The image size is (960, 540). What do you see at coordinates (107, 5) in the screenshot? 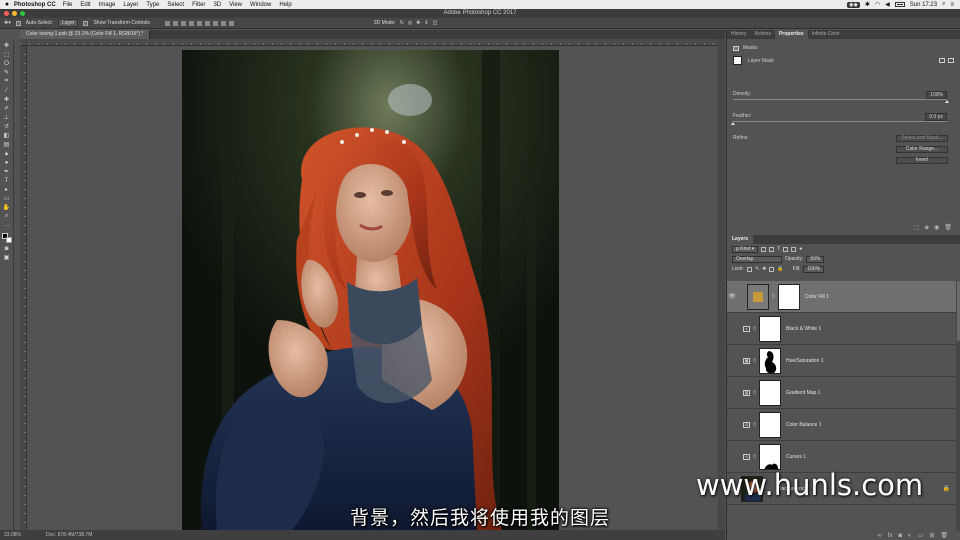
I see `menu-image: Image` at bounding box center [107, 5].